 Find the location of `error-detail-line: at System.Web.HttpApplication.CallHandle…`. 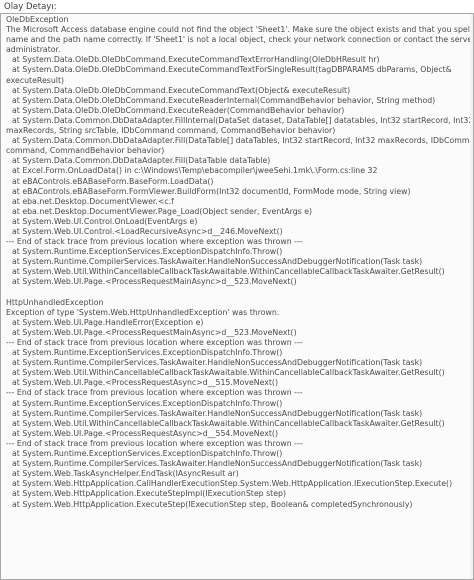

error-detail-line: at System.Web.HttpApplication.CallHandle… is located at coordinates (232, 484).